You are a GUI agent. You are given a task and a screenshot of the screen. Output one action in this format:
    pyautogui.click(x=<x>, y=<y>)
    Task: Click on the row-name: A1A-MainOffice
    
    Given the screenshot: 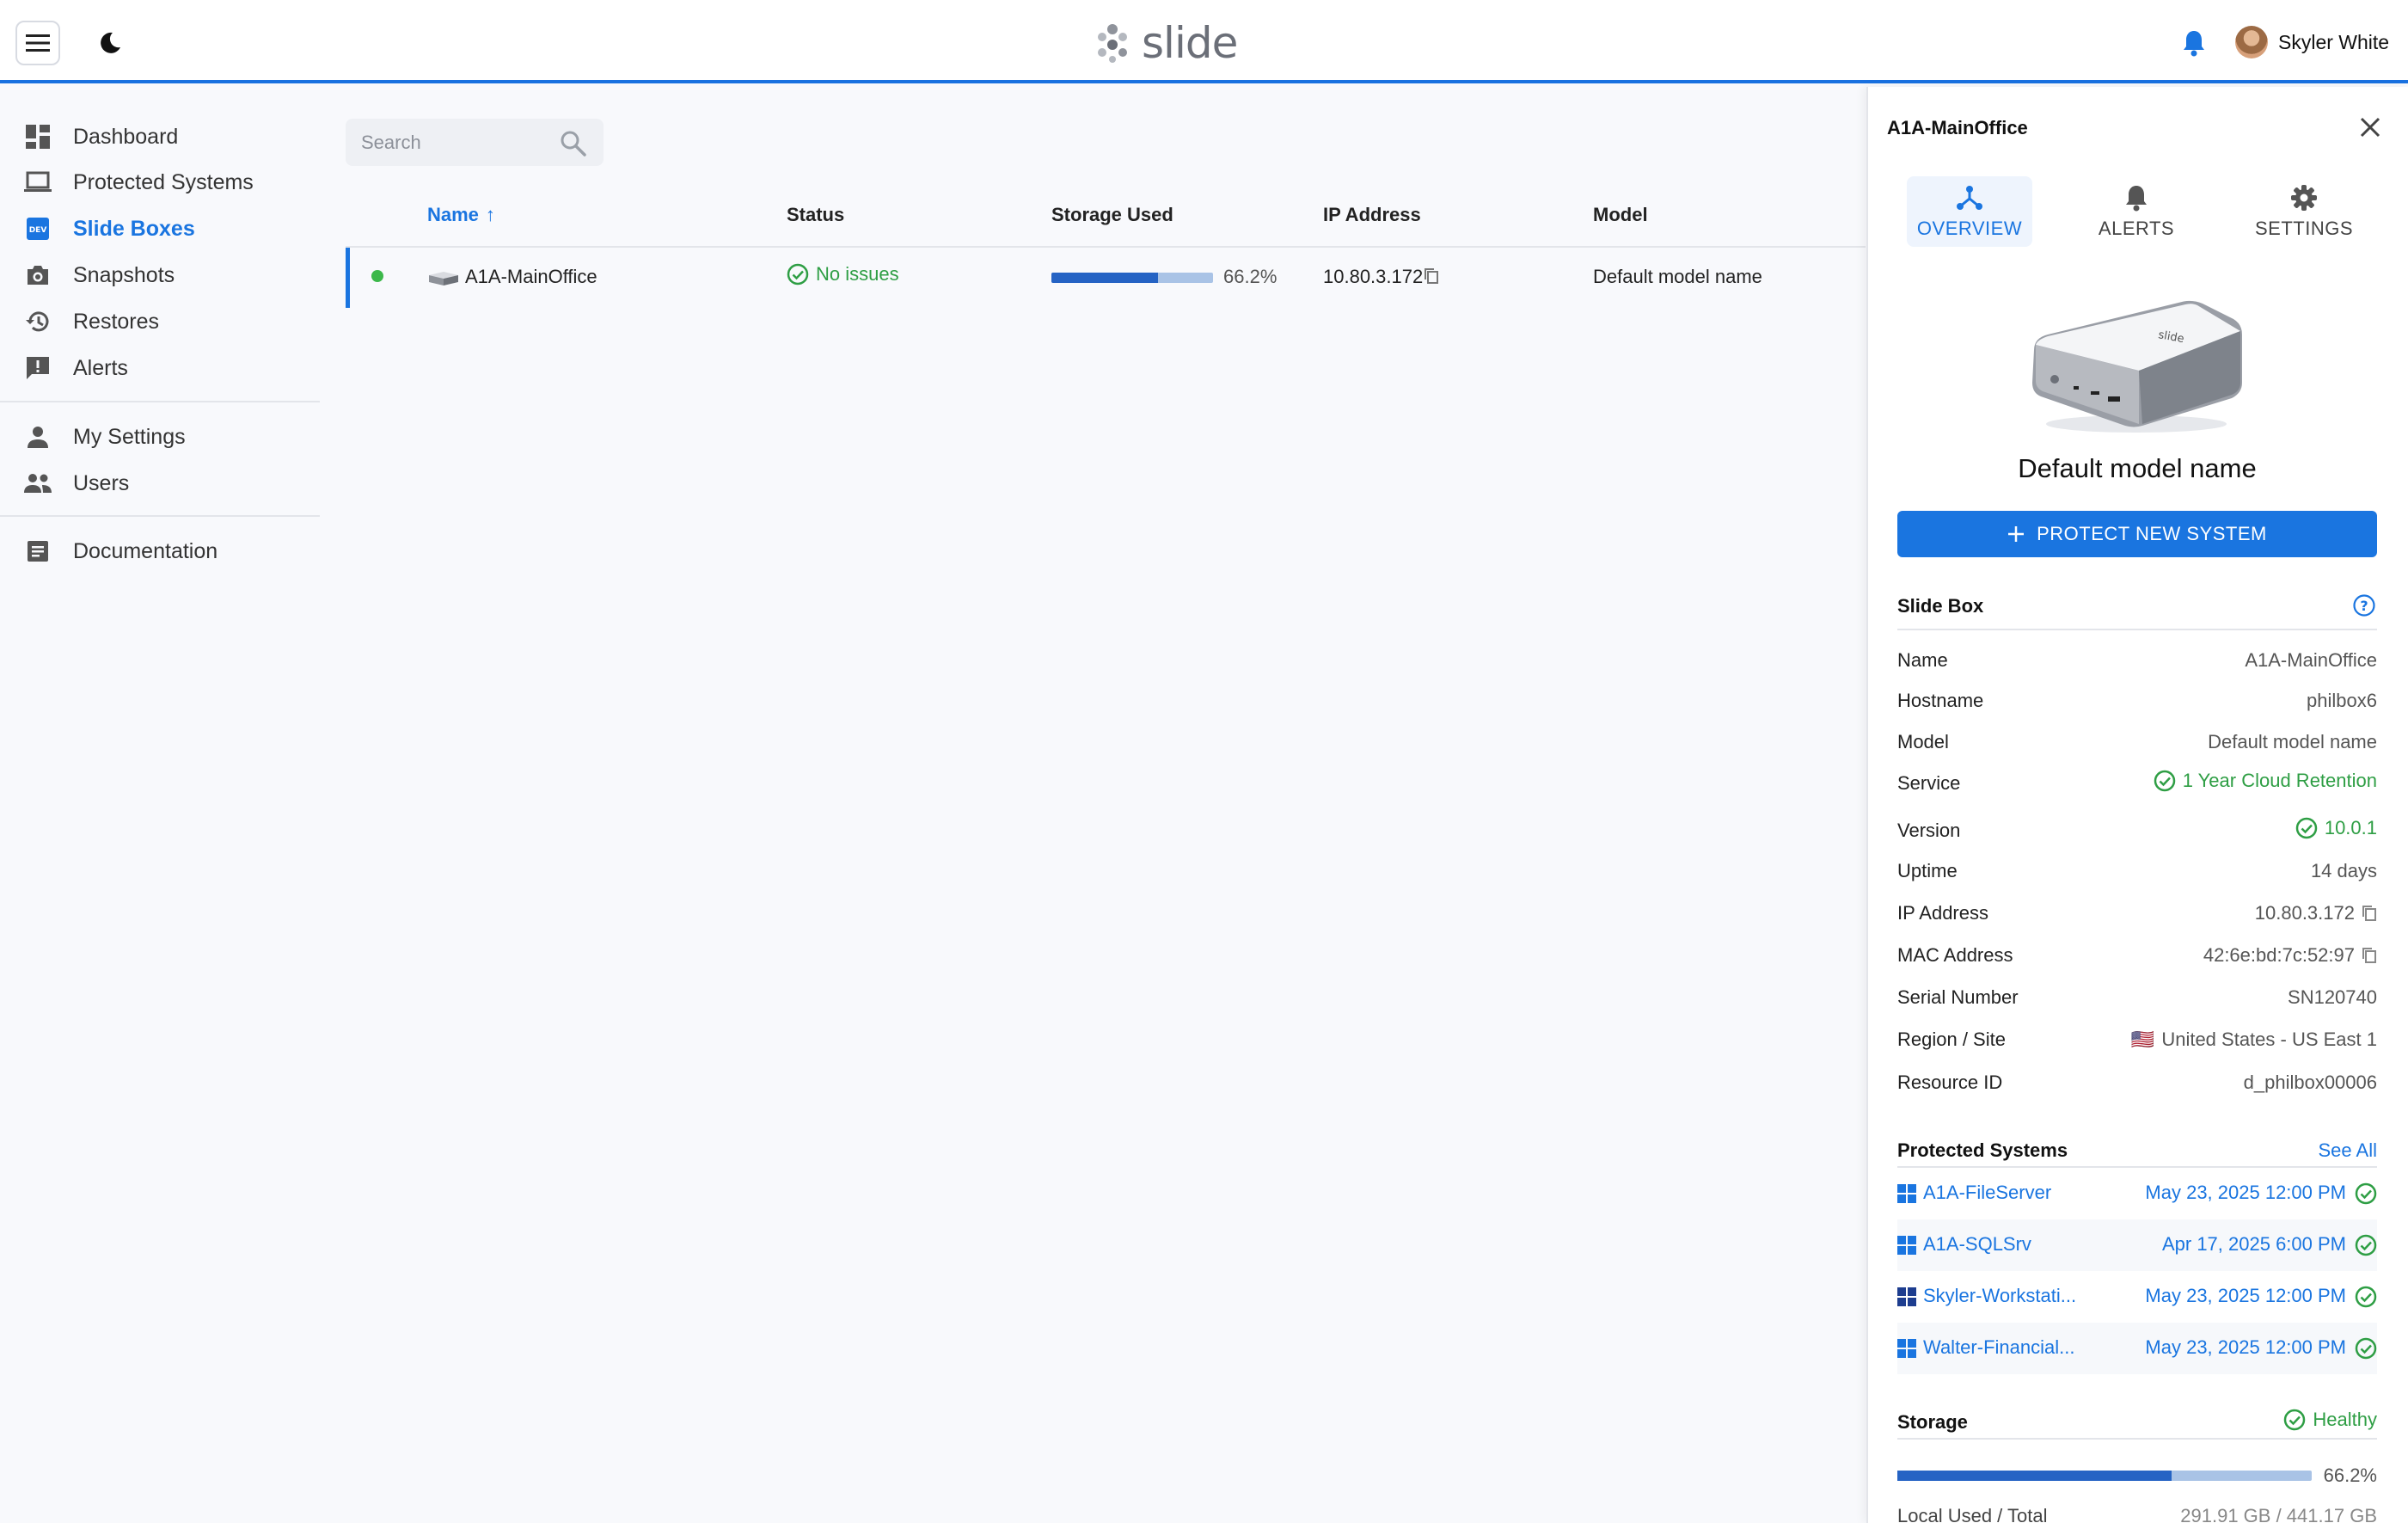 What is the action you would take?
    pyautogui.click(x=531, y=277)
    